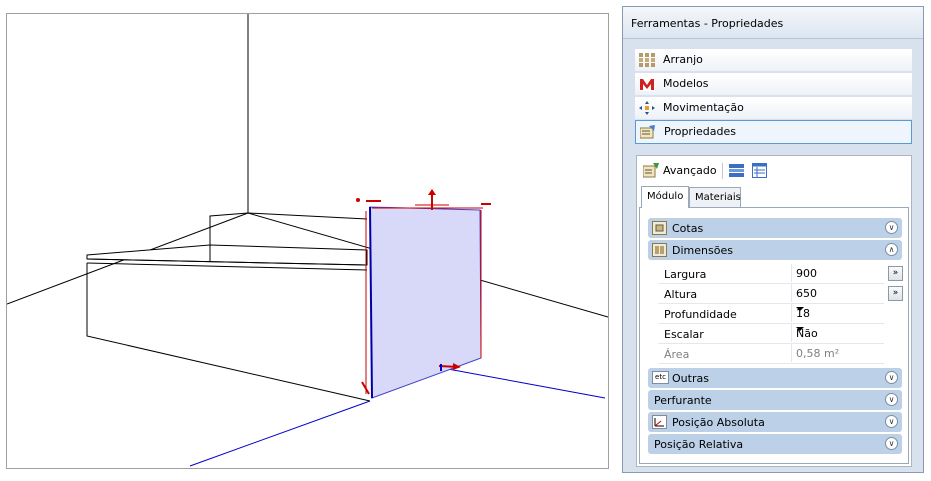 The width and height of the screenshot is (931, 481). I want to click on properties-icon, so click(647, 132).